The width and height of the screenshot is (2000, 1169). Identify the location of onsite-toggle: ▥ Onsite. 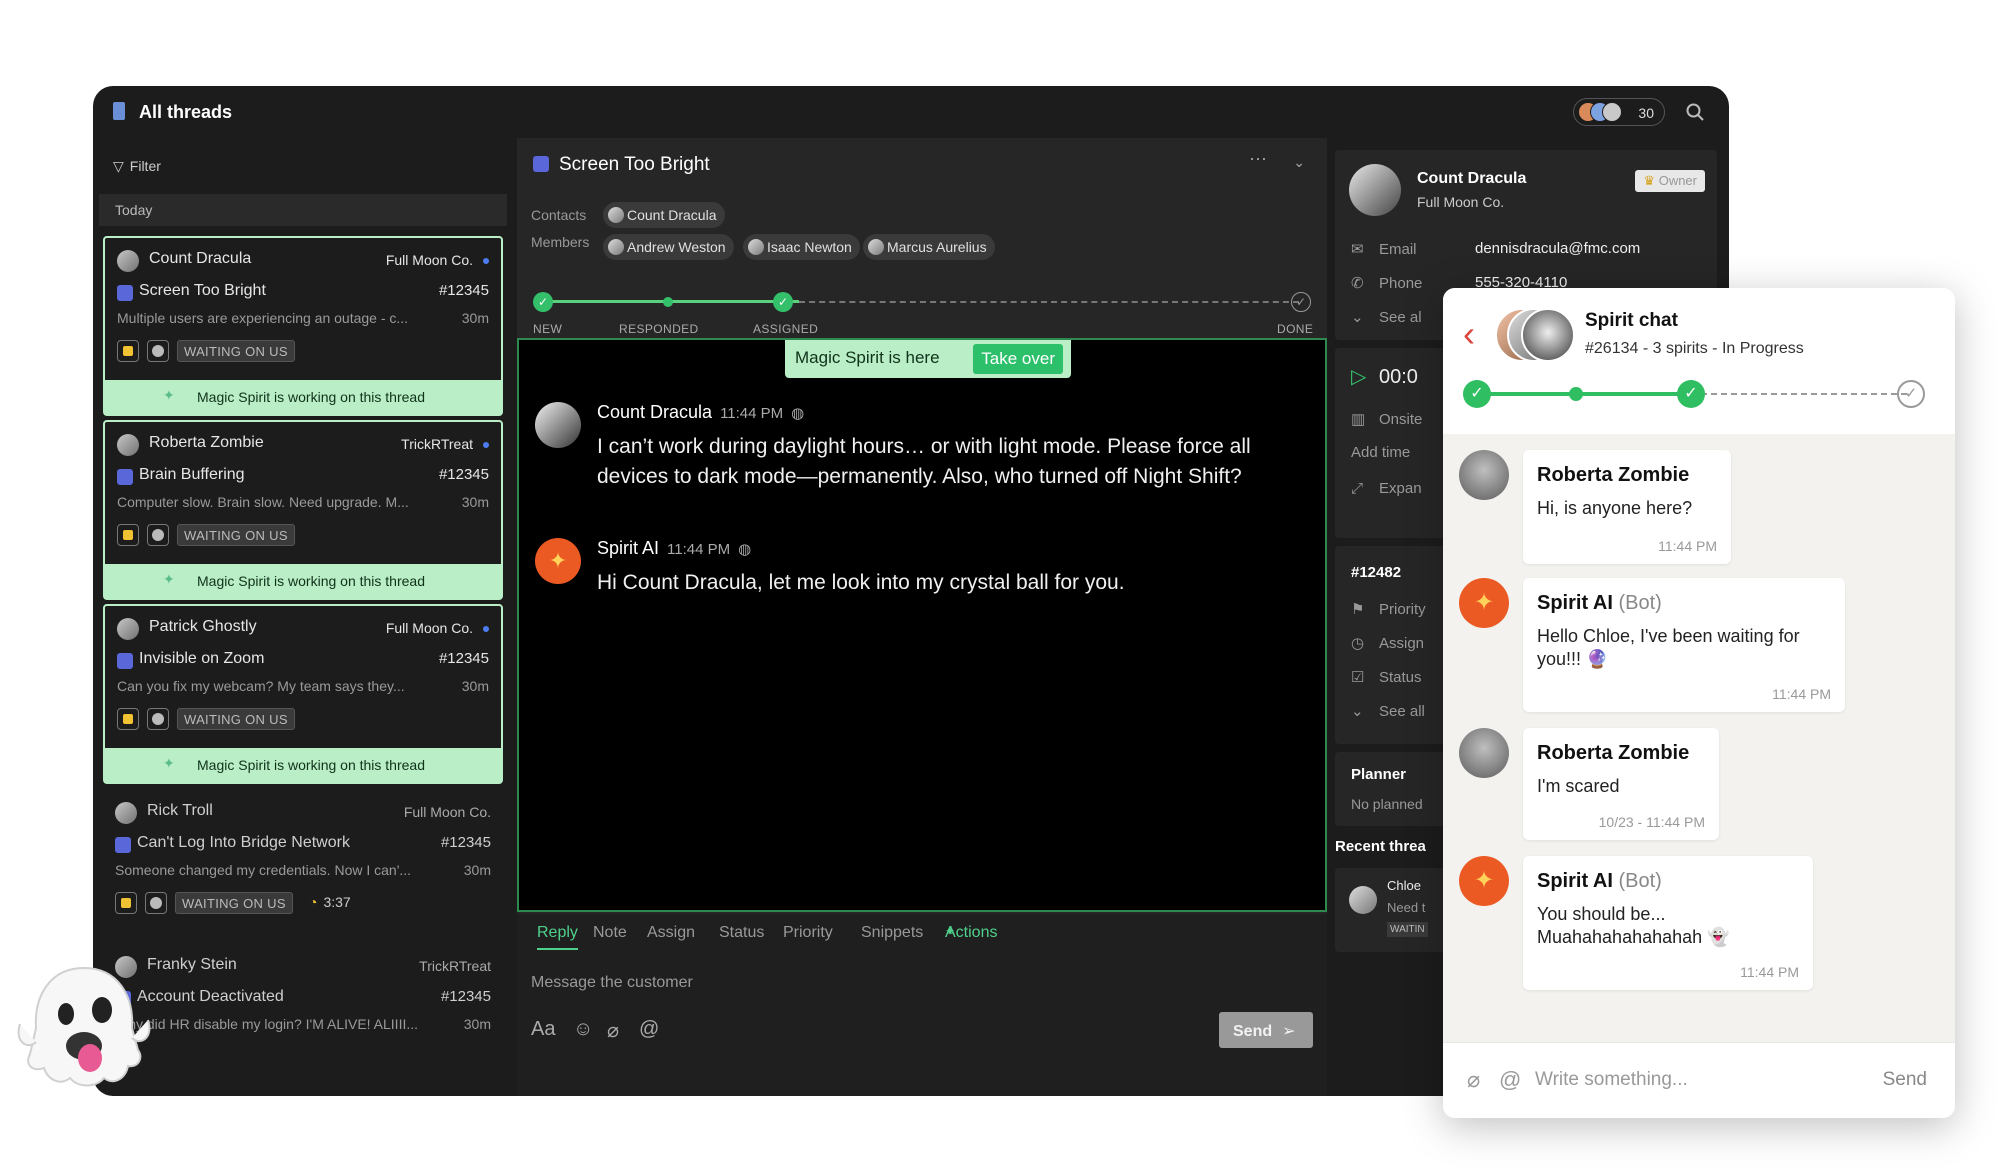
(1386, 419).